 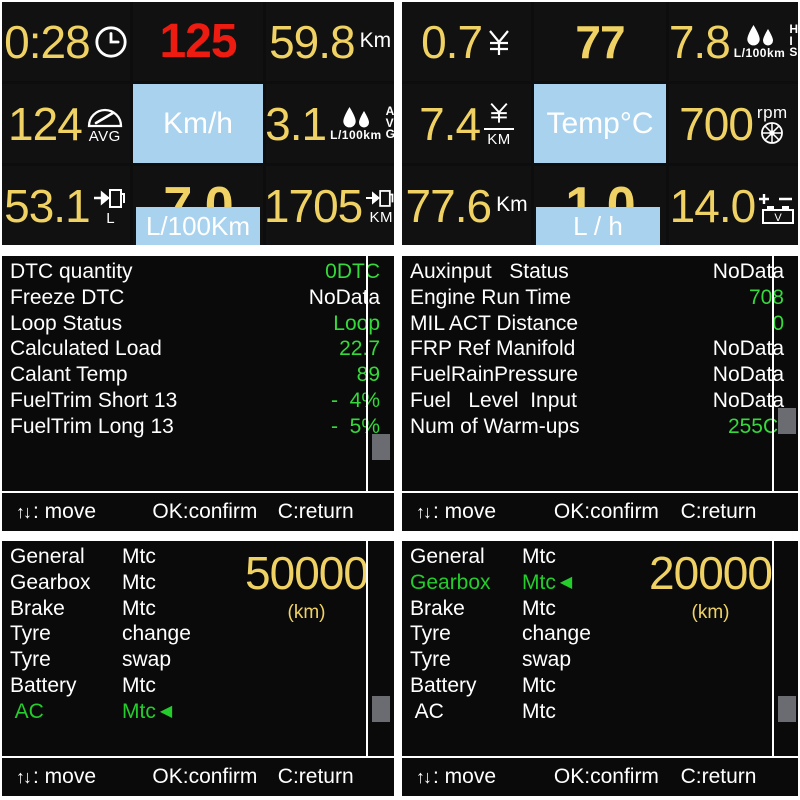 What do you see at coordinates (66, 41) in the screenshot?
I see `time-cell: 0:28` at bounding box center [66, 41].